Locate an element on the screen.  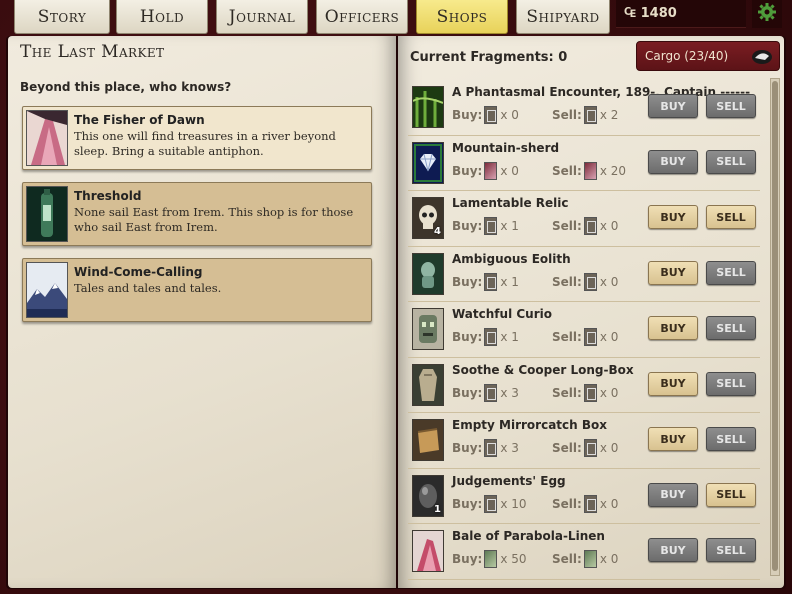
tab-officers-label: Officers is located at coordinates (362, 16).